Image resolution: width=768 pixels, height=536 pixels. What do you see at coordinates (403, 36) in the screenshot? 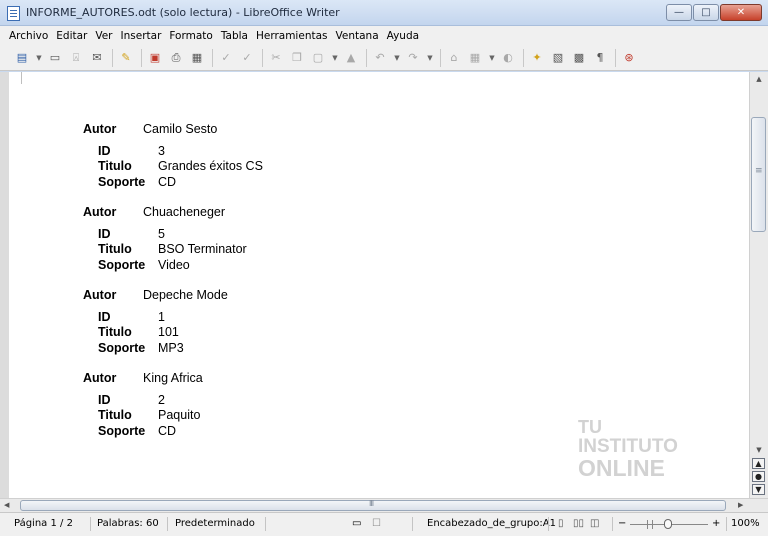
I see `menu-ayuda: Ayuda` at bounding box center [403, 36].